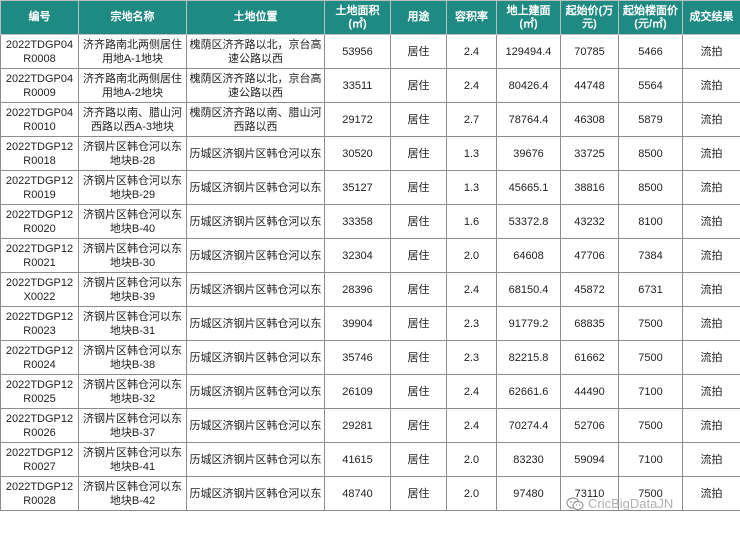  What do you see at coordinates (650, 119) in the screenshot?
I see `start-floor-price-cell: 5879` at bounding box center [650, 119].